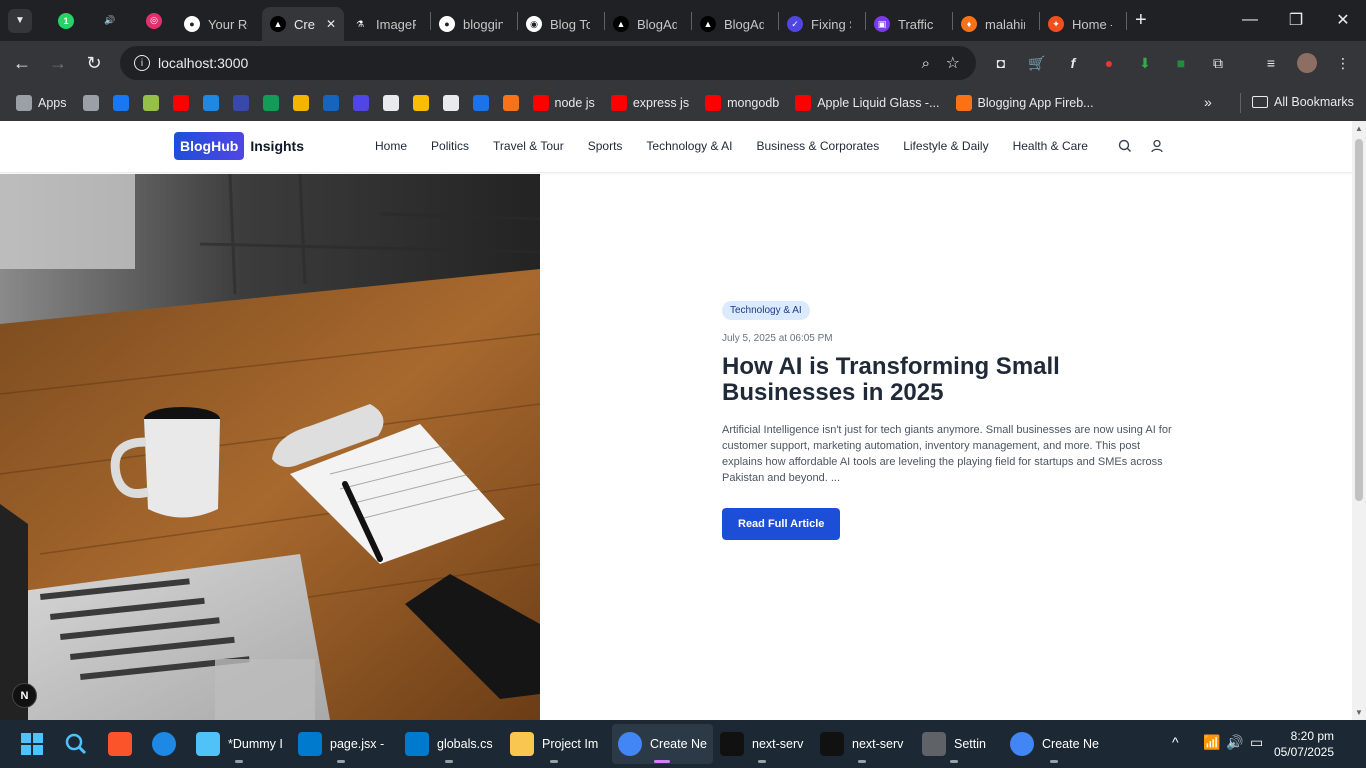 The width and height of the screenshot is (1366, 768). I want to click on nextjs-dev-indicator: N, so click(24, 695).